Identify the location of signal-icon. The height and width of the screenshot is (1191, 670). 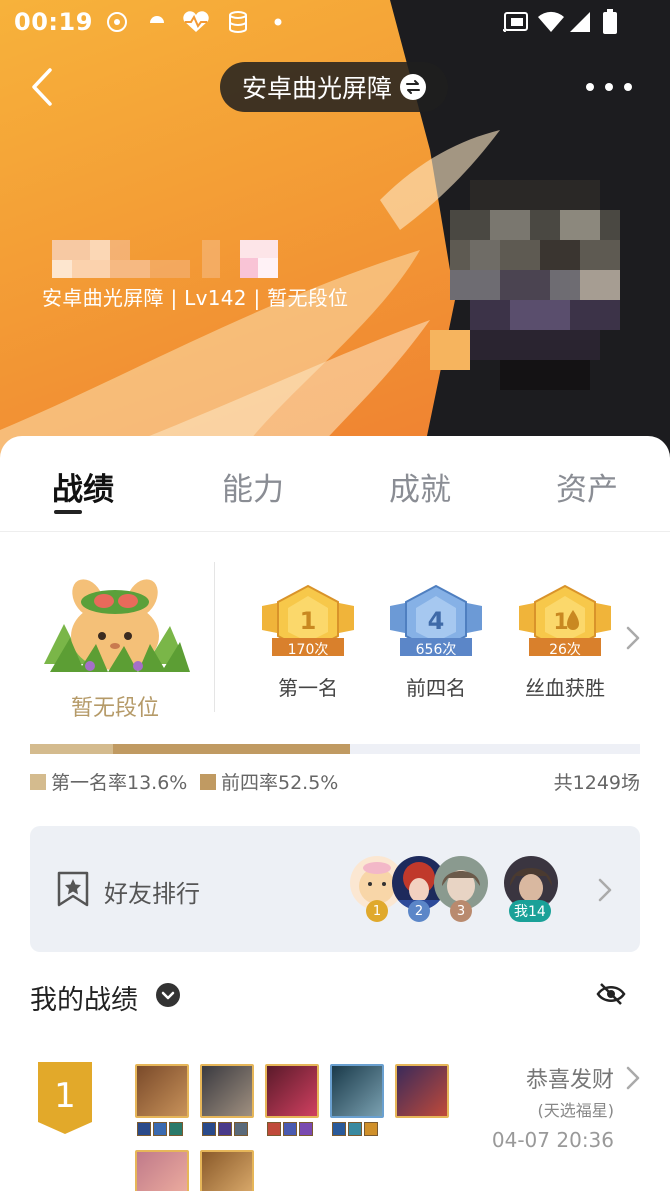
(580, 22).